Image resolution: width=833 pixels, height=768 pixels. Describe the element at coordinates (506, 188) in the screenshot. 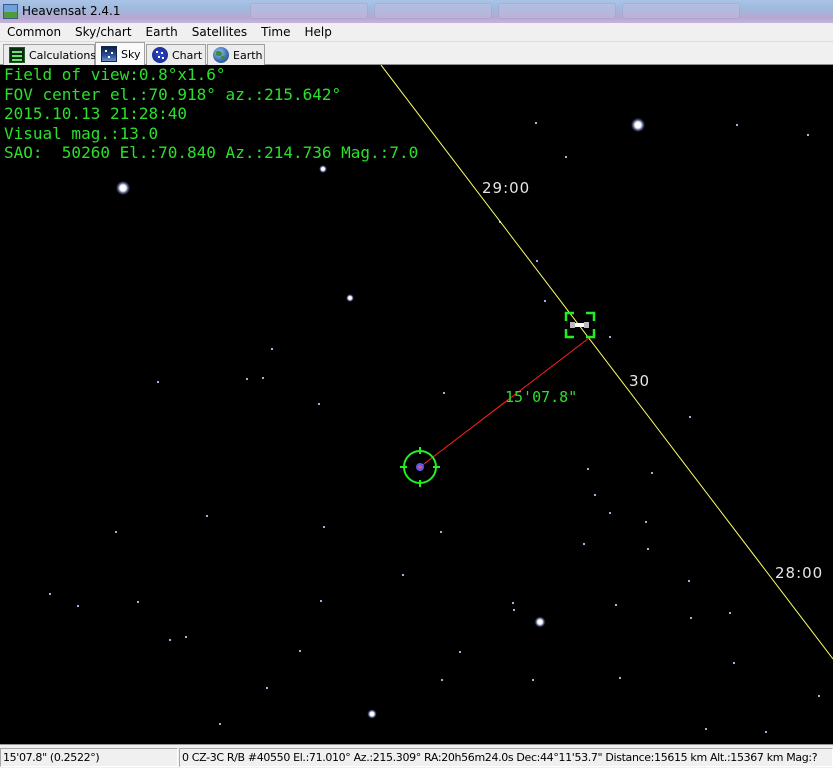

I see `track-time-label-29: 29:00` at that location.